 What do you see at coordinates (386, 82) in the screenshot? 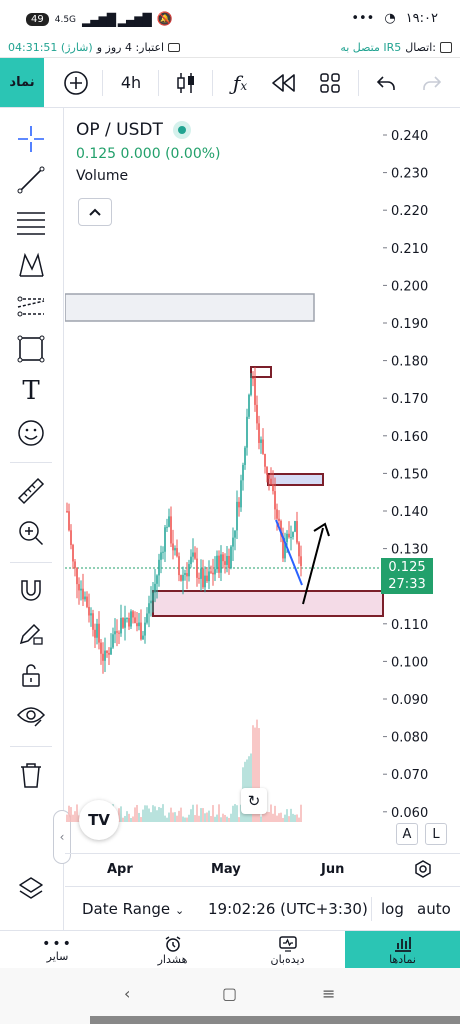
I see `undo-button` at bounding box center [386, 82].